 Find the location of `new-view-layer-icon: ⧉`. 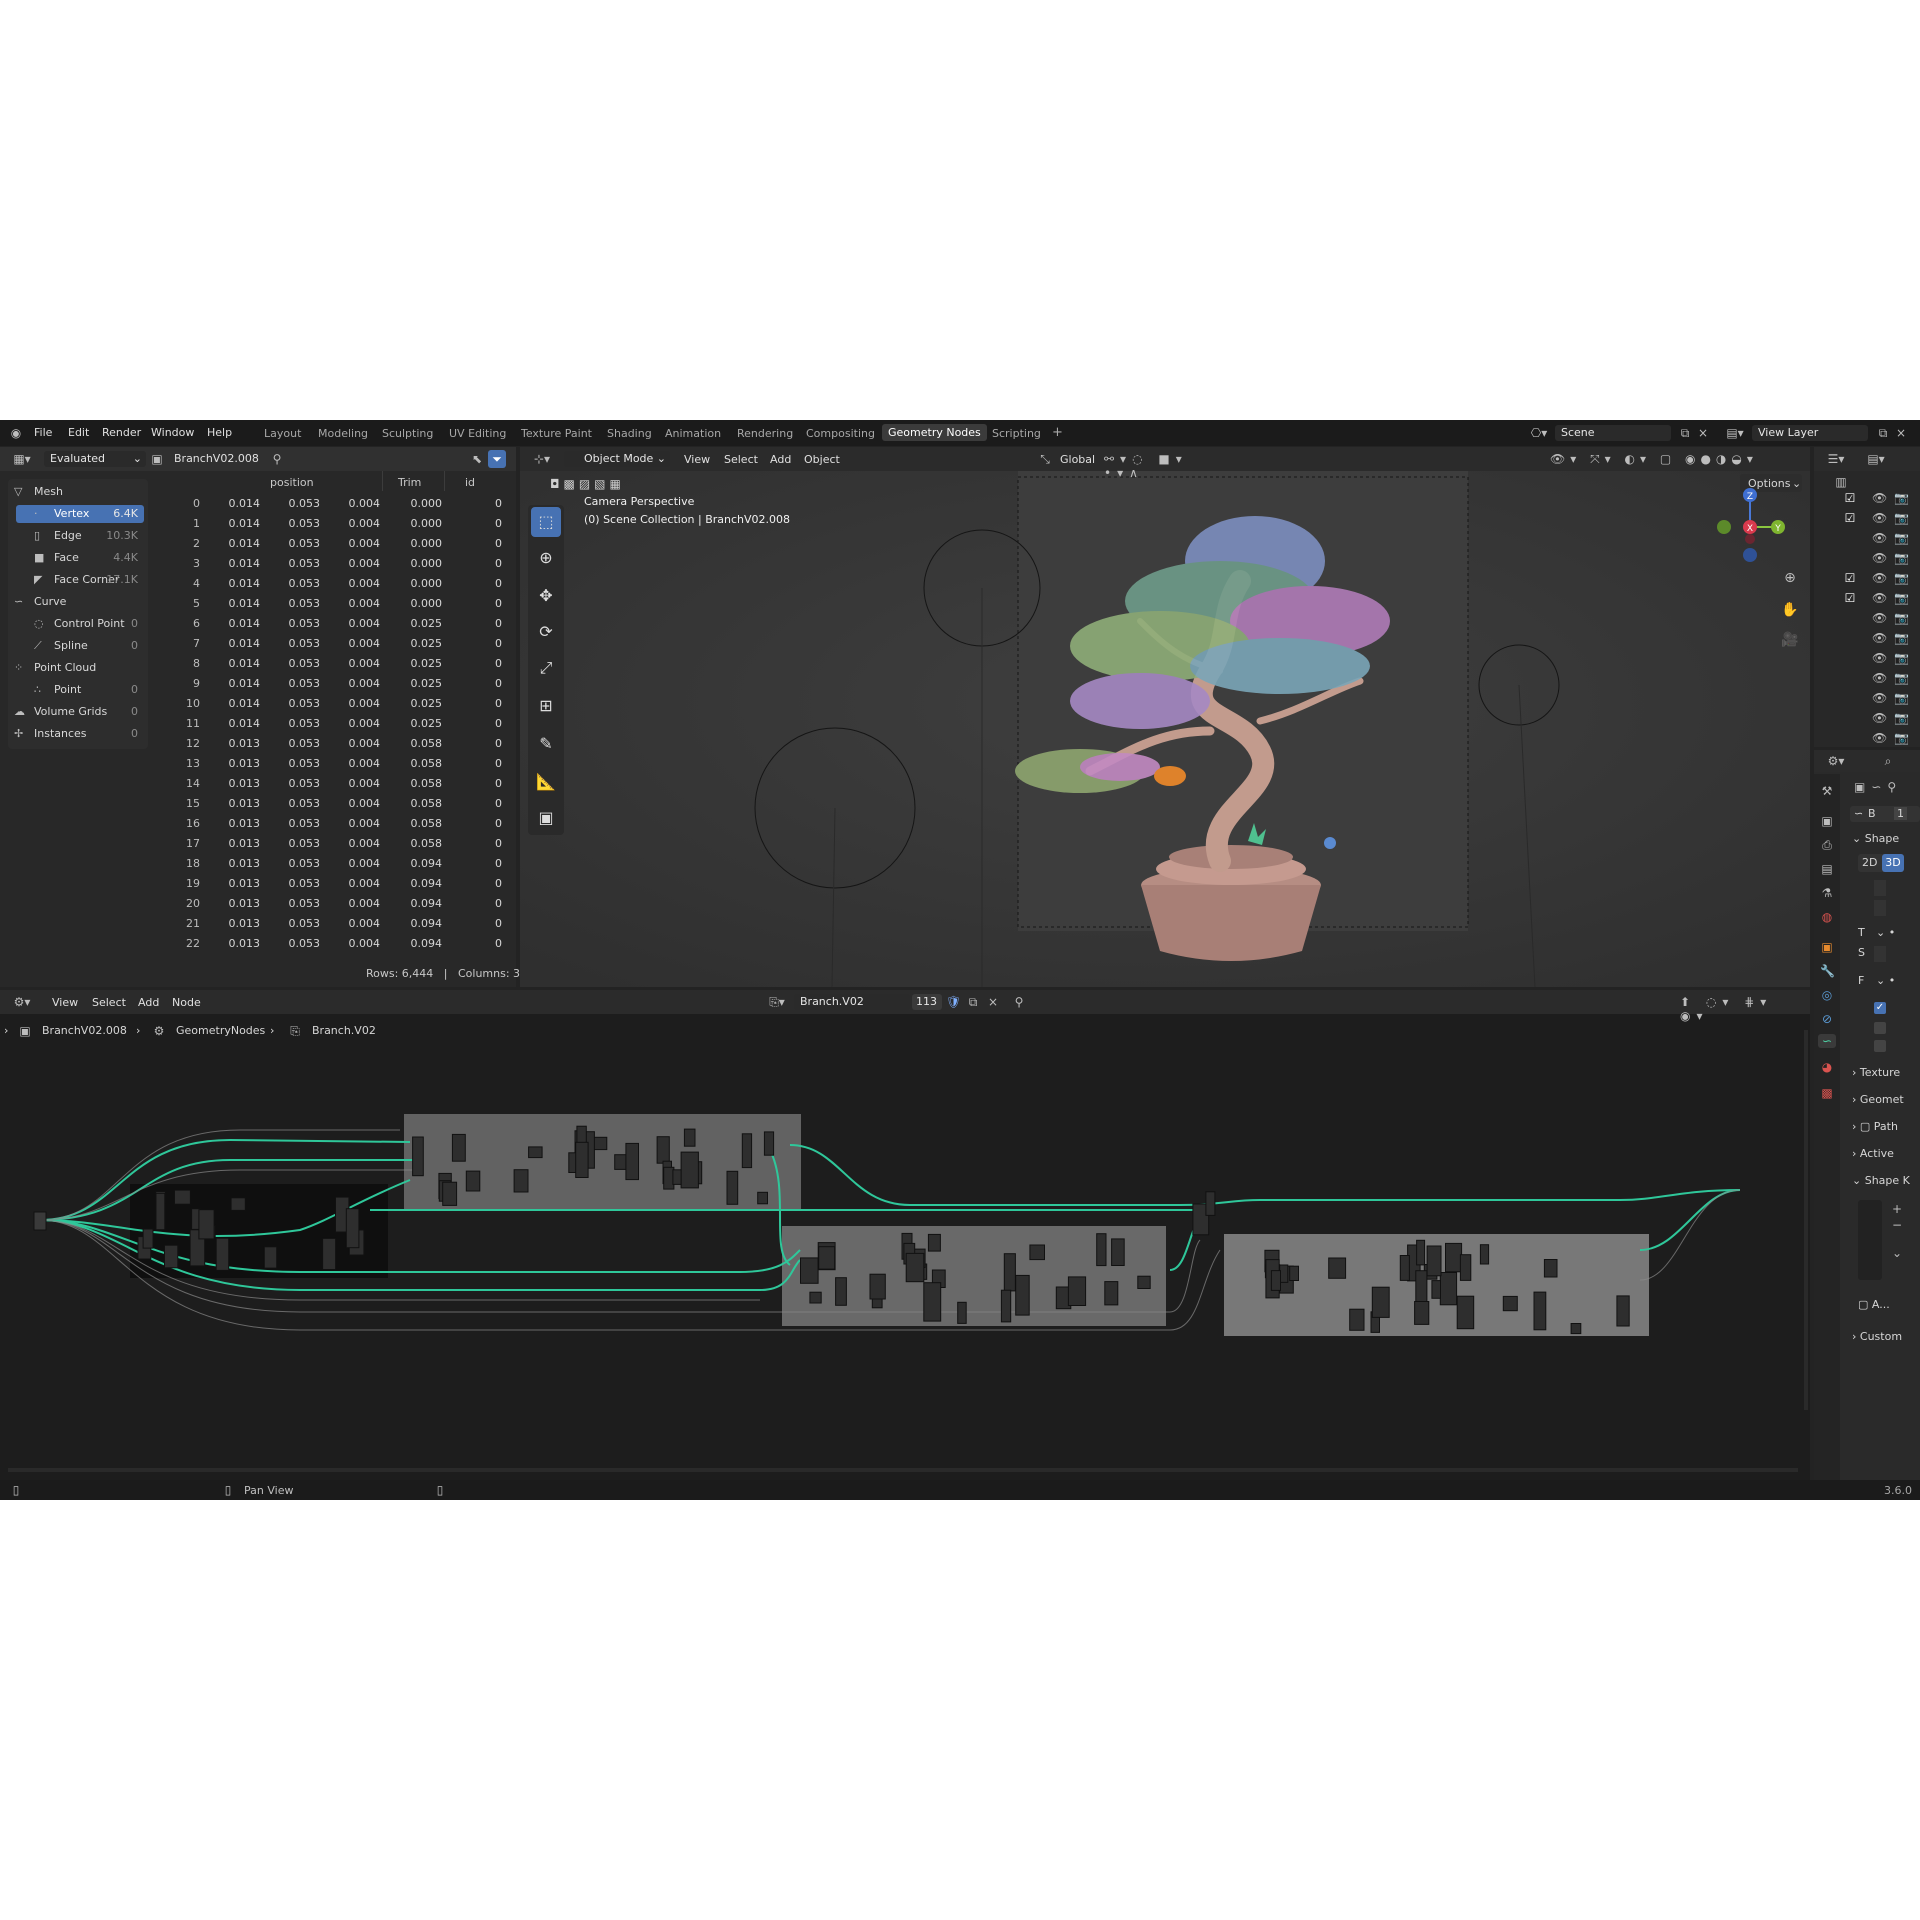

new-view-layer-icon: ⧉ is located at coordinates (1883, 433).